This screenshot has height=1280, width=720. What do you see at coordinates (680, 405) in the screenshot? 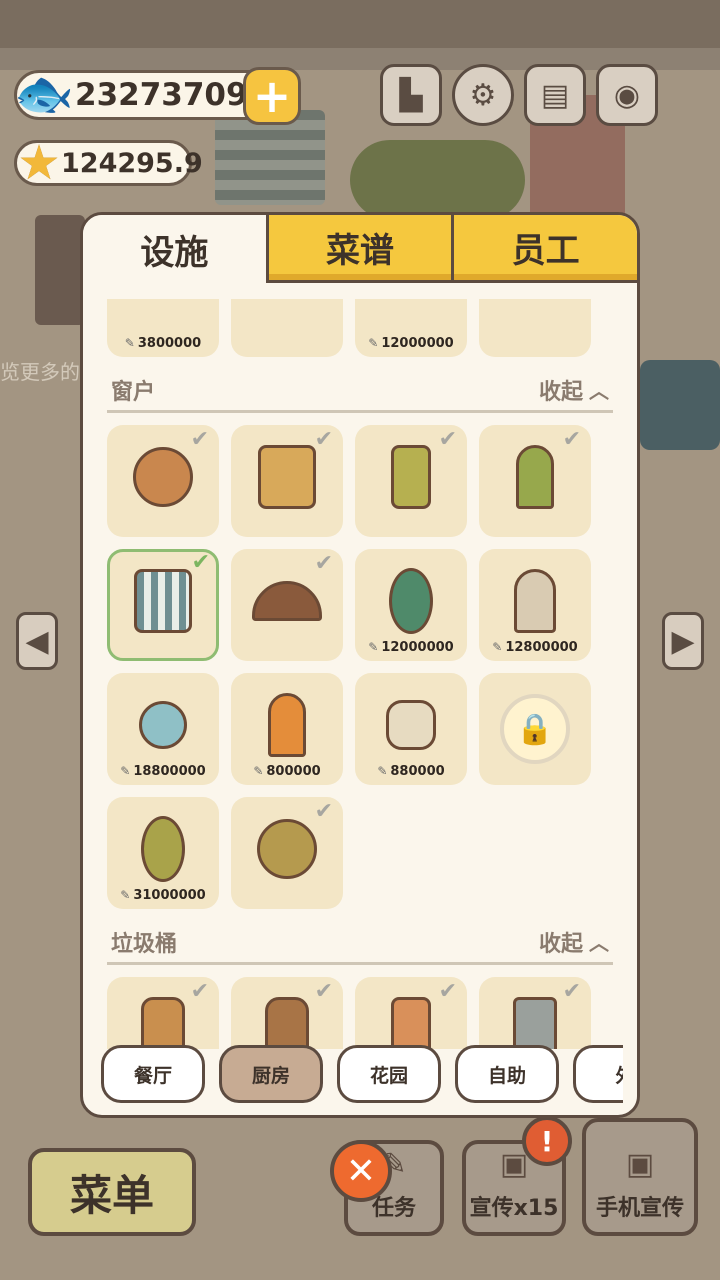
I see `bg-table` at bounding box center [680, 405].